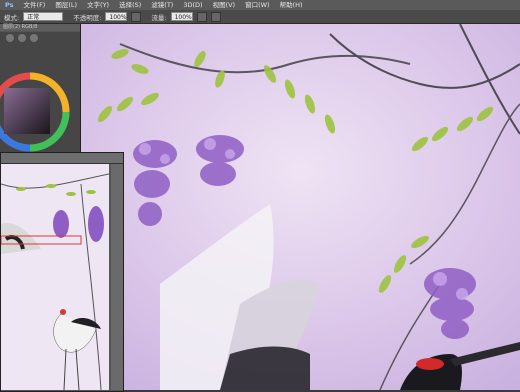 This screenshot has width=520, height=392. What do you see at coordinates (162, 5) in the screenshot?
I see `menu-filter: 滤镜(T)` at bounding box center [162, 5].